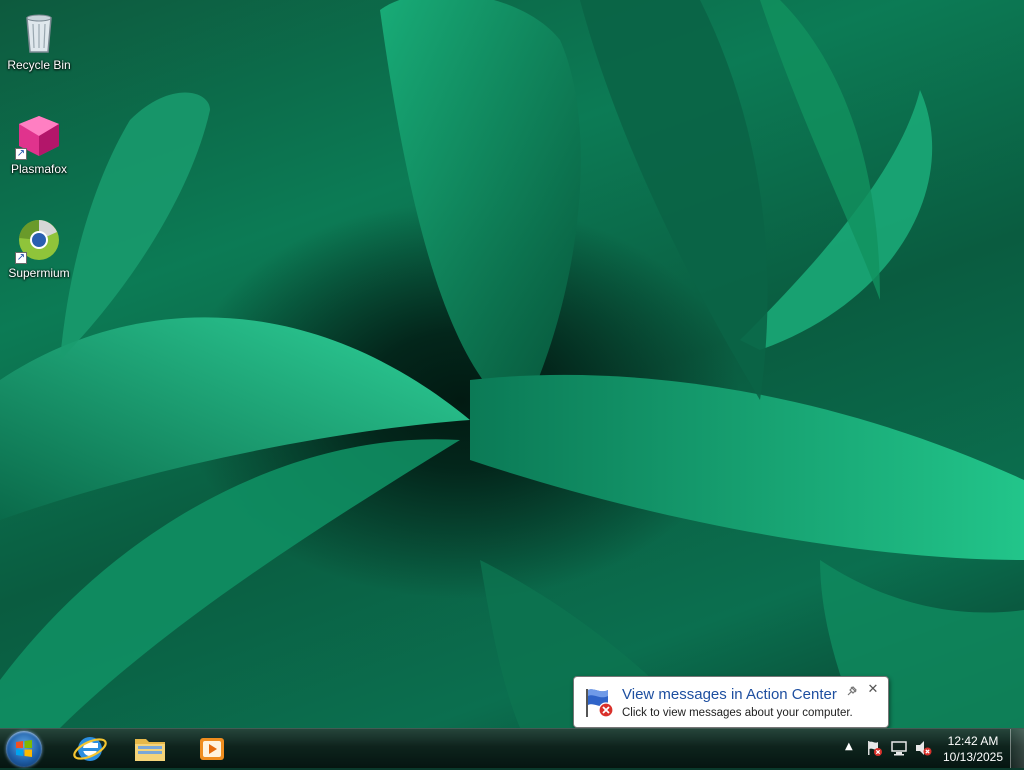  Describe the element at coordinates (852, 691) in the screenshot. I see `pin-icon` at that location.